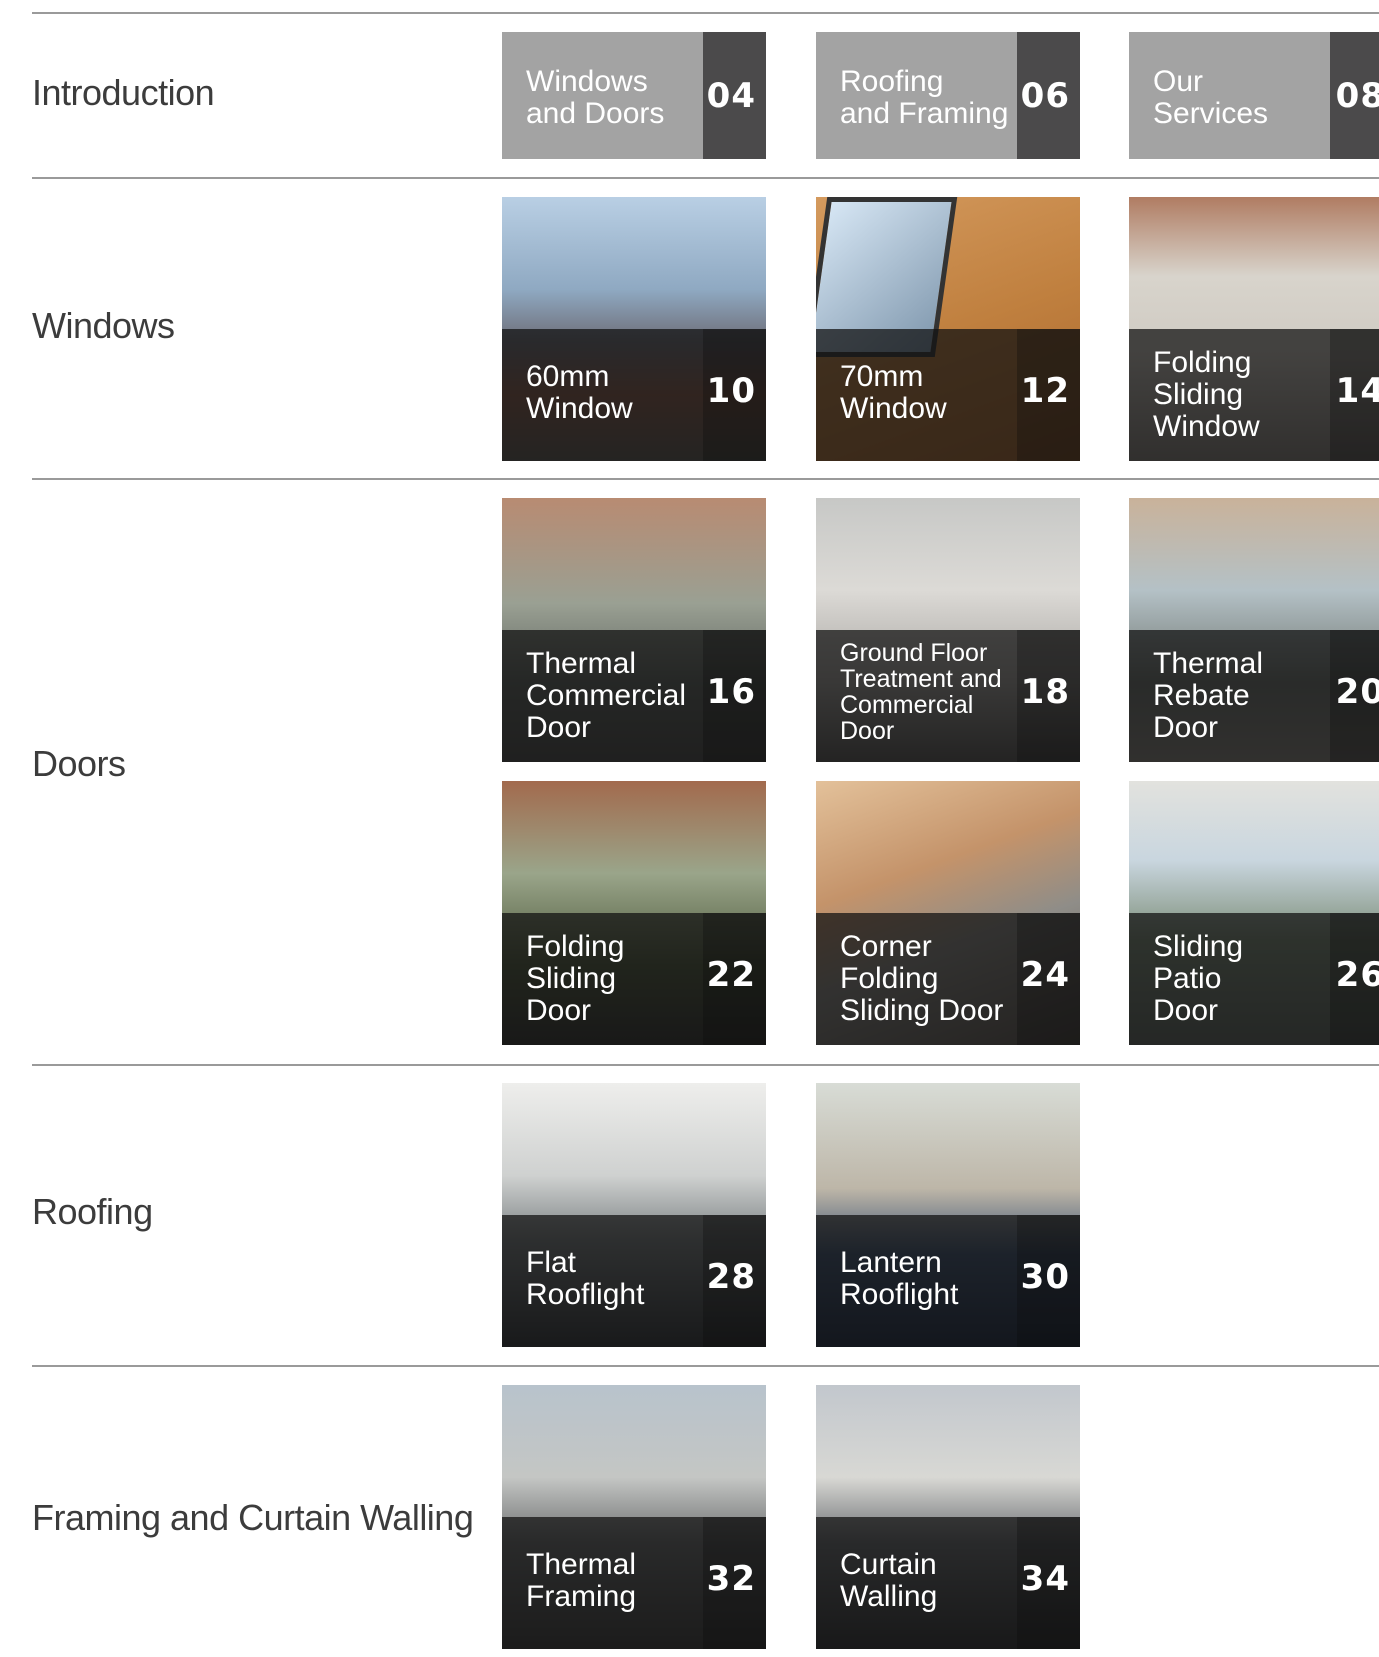 The image size is (1379, 1657). What do you see at coordinates (634, 329) in the screenshot?
I see `tile-60mm-window: 60mm Window 10` at bounding box center [634, 329].